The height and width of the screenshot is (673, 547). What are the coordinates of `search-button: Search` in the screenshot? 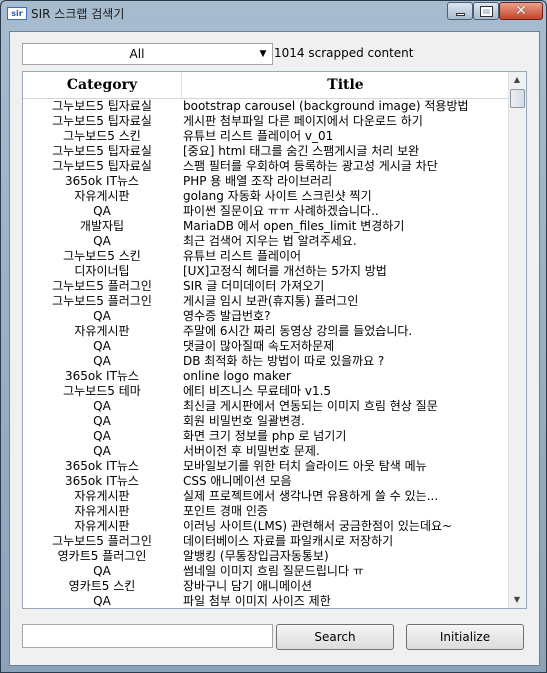 It's located at (335, 637).